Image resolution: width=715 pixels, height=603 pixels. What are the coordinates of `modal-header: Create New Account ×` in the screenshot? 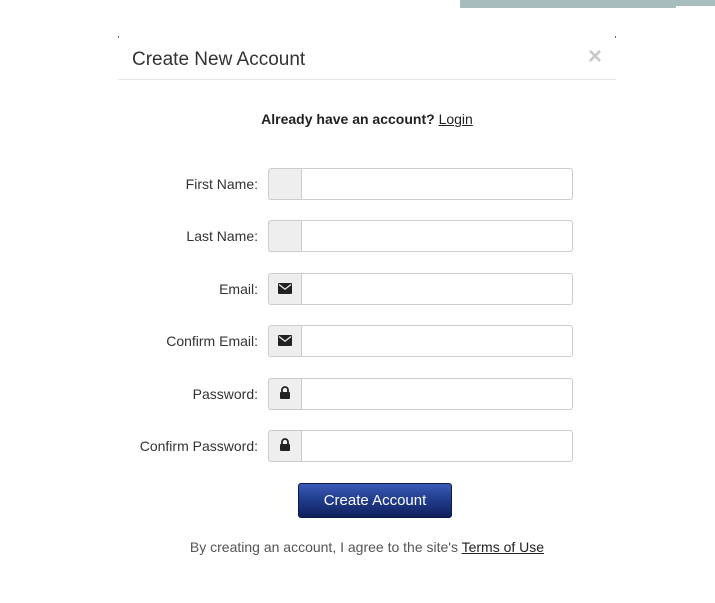 It's located at (367, 58).